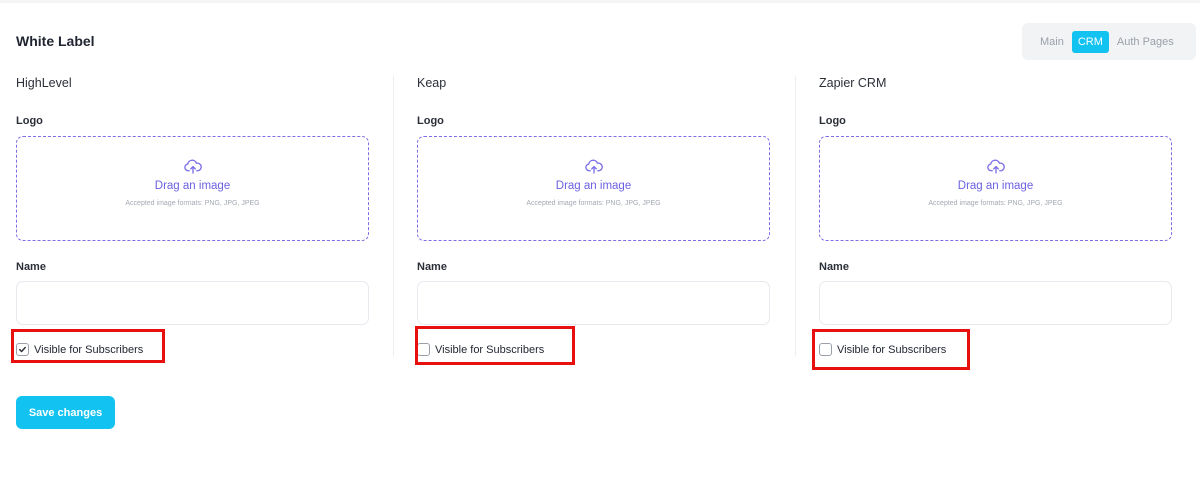  Describe the element at coordinates (432, 83) in the screenshot. I see `crm-title: Keap` at that location.